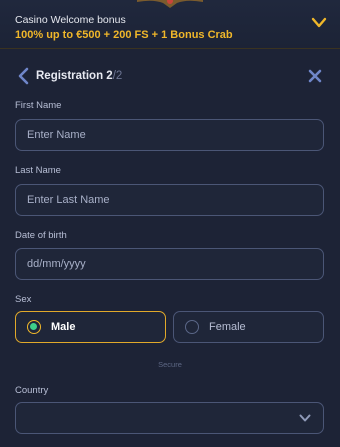 This screenshot has width=340, height=447. I want to click on dob-input: dd/mm/yyyy, so click(169, 264).